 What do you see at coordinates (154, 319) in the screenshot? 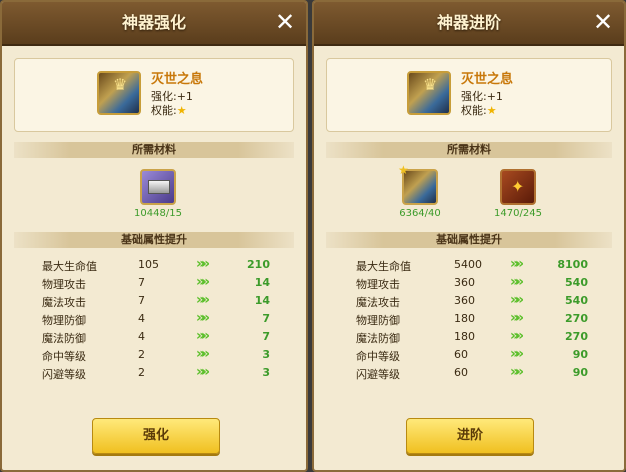
I see `stat-row: 物理防御 4 »» 7` at bounding box center [154, 319].